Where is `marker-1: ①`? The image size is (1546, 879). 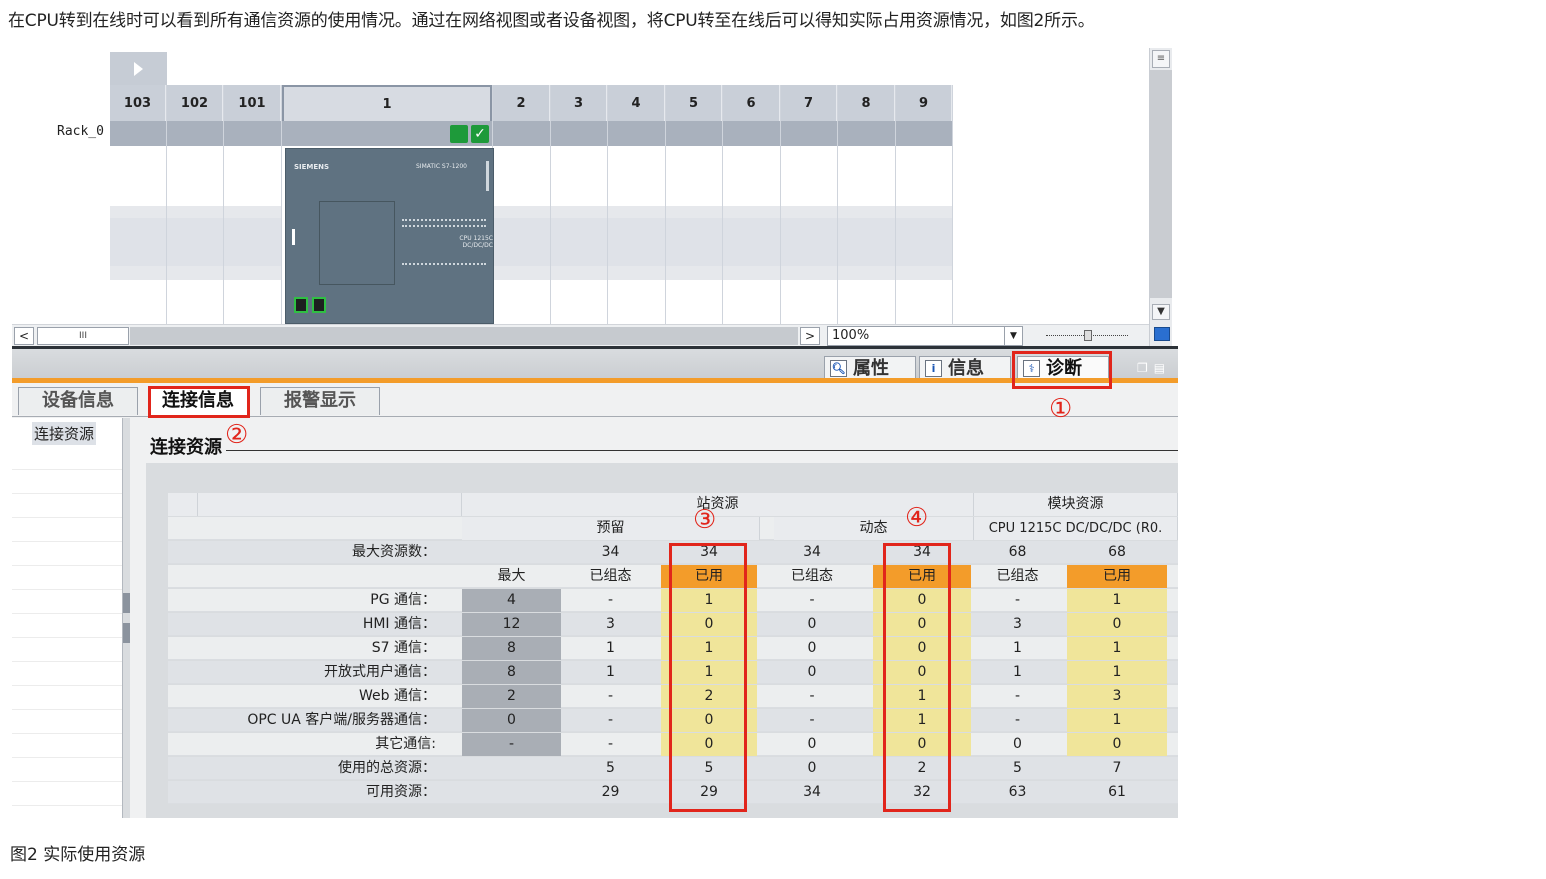 marker-1: ① is located at coordinates (1061, 409).